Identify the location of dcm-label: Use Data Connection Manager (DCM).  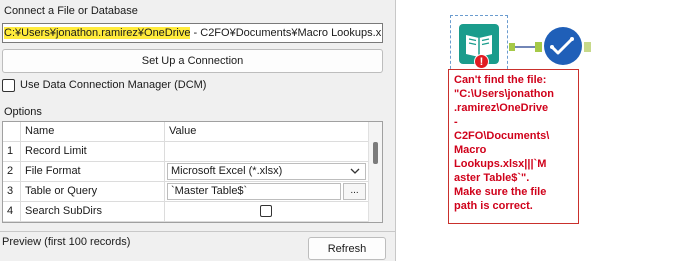
(113, 85).